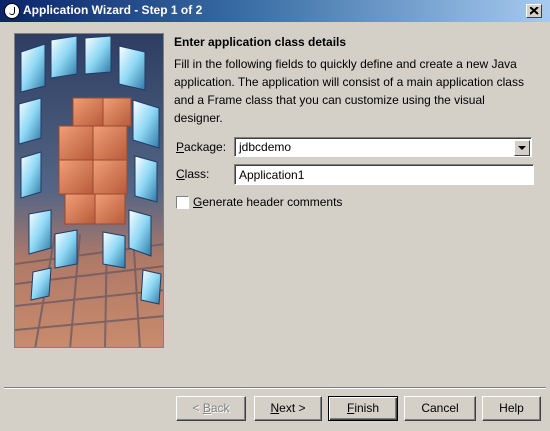 Image resolution: width=550 pixels, height=431 pixels. What do you see at coordinates (201, 147) in the screenshot?
I see `package-label: Package:` at bounding box center [201, 147].